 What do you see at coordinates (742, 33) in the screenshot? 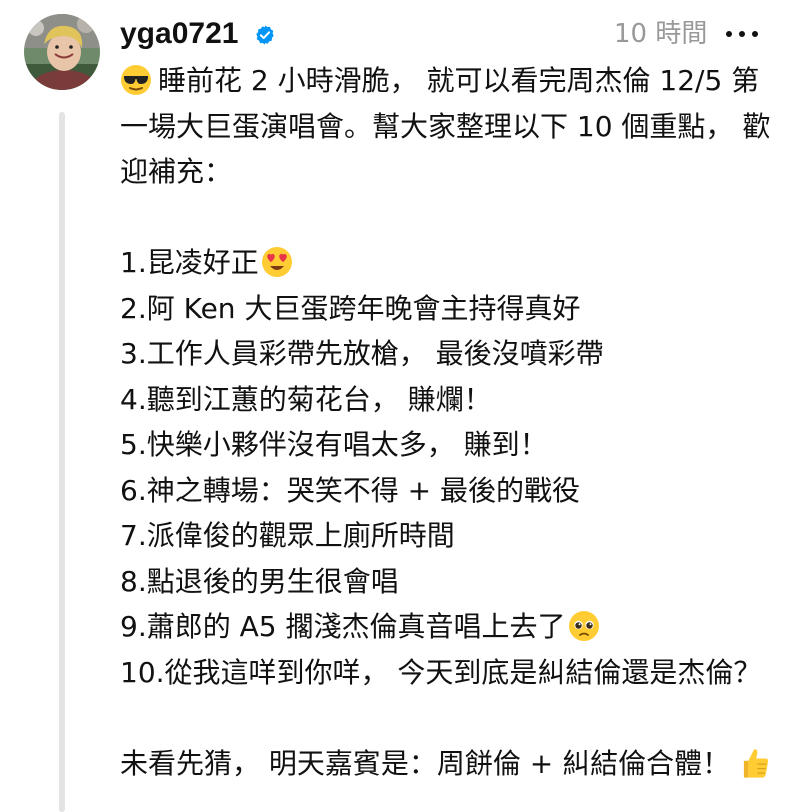
I see `more-options-icon` at bounding box center [742, 33].